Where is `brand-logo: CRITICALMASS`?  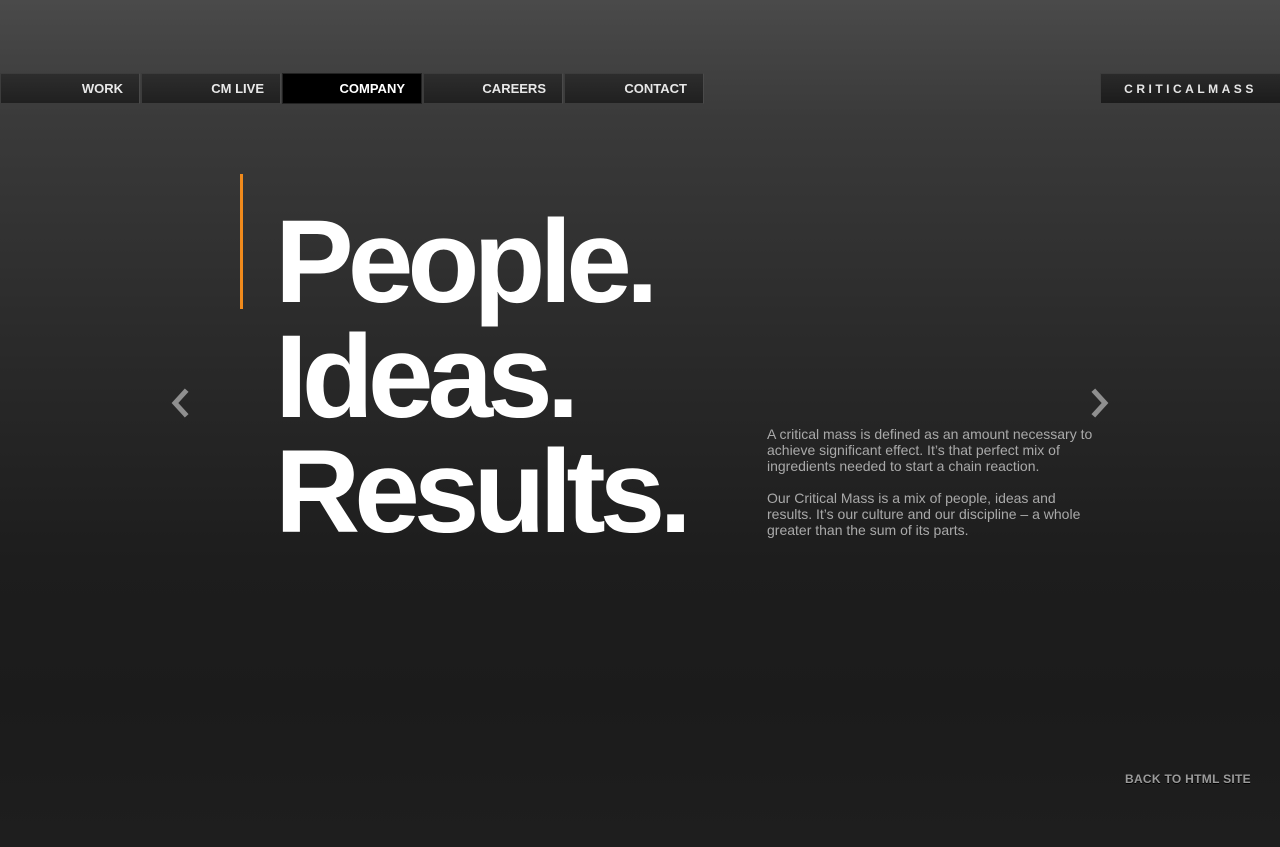
brand-logo: CRITICALMASS is located at coordinates (1190, 88).